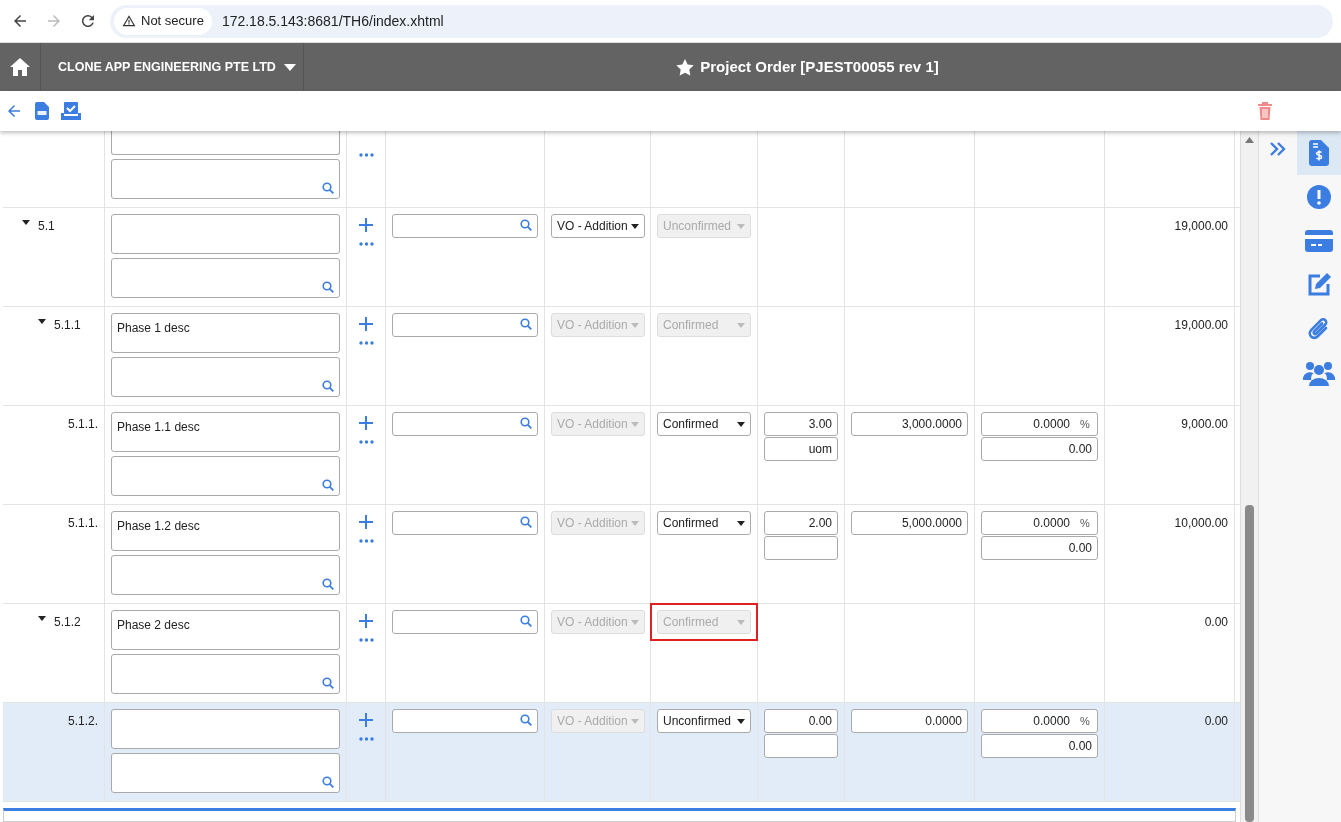 Image resolution: width=1341 pixels, height=822 pixels. I want to click on dropdown: VO - Addition, so click(598, 226).